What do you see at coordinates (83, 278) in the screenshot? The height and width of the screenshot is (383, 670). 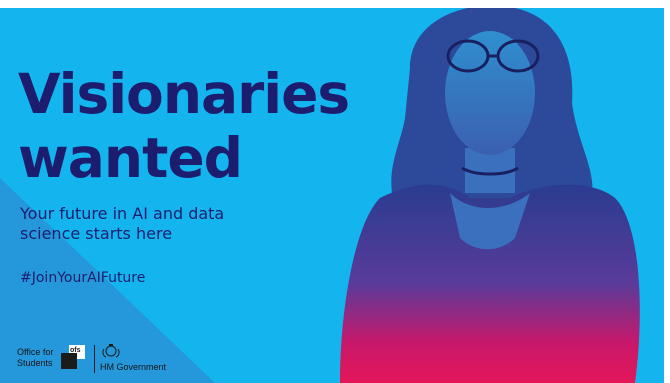 I see `hashtag: #JoinYourAIFuture` at bounding box center [83, 278].